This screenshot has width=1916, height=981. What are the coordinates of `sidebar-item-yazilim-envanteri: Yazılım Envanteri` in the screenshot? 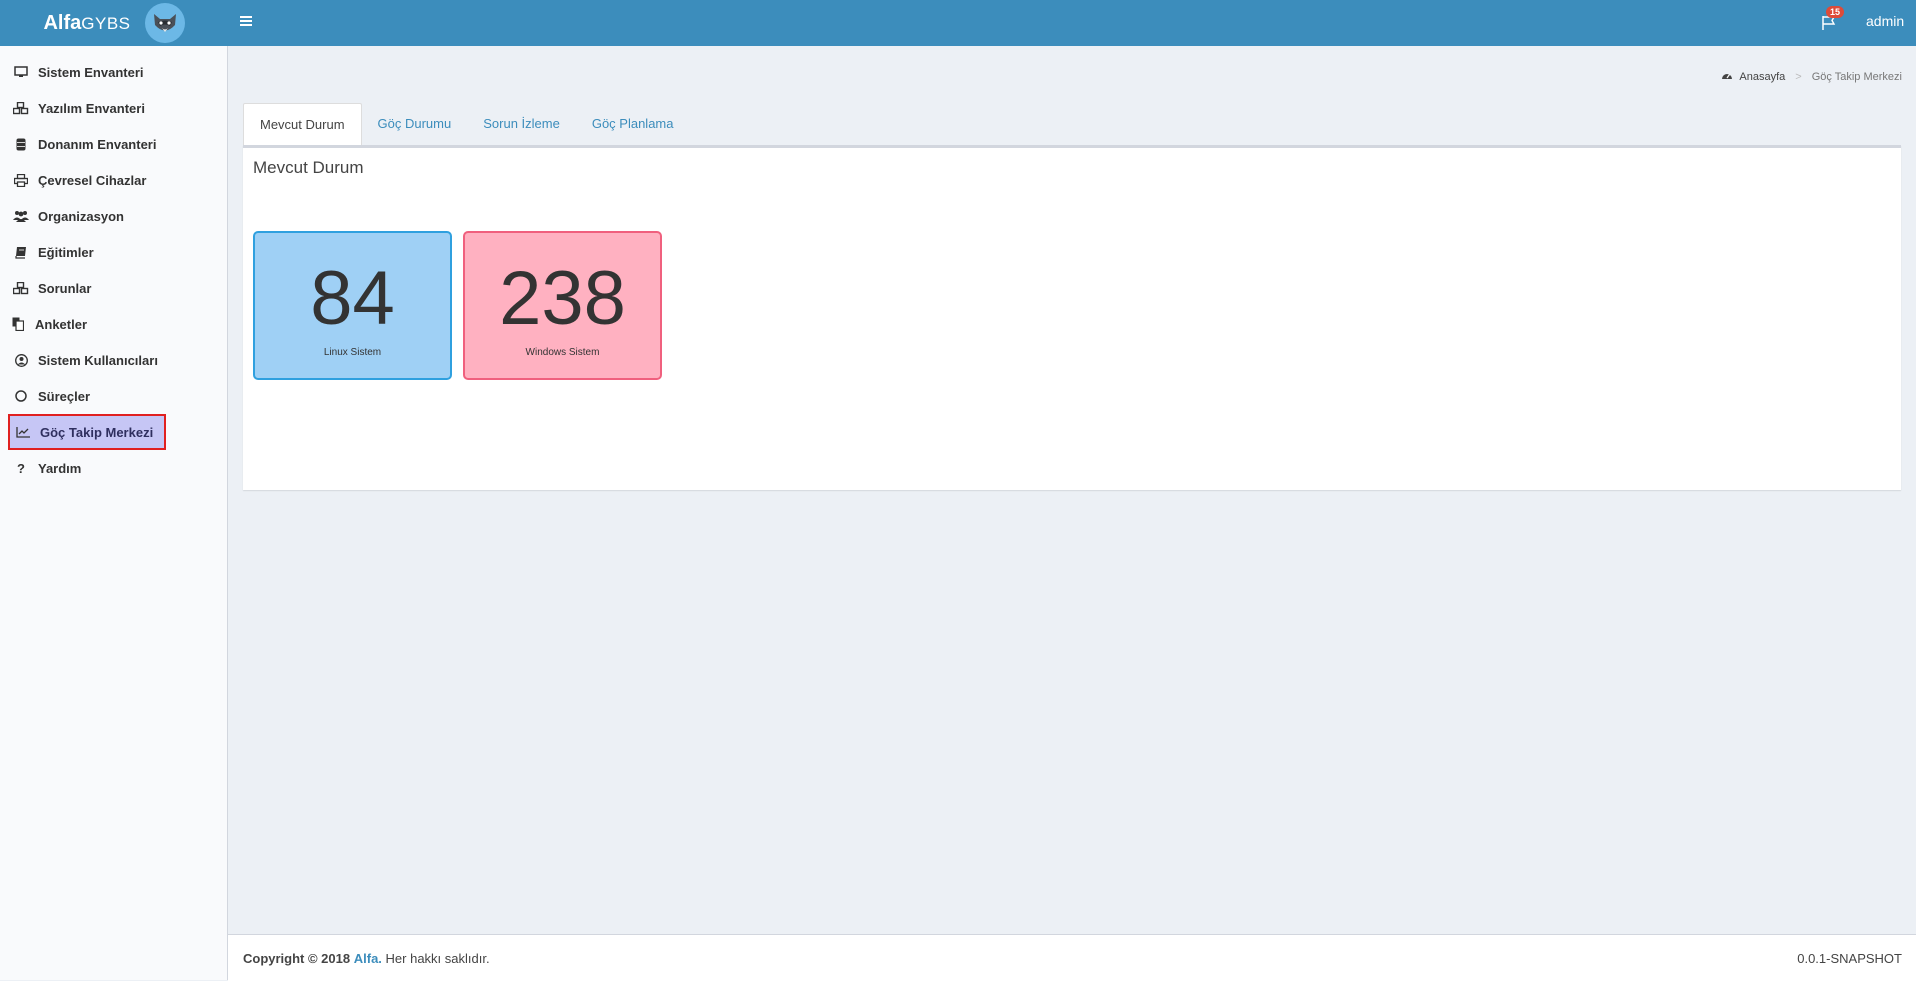 It's located at (87, 108).